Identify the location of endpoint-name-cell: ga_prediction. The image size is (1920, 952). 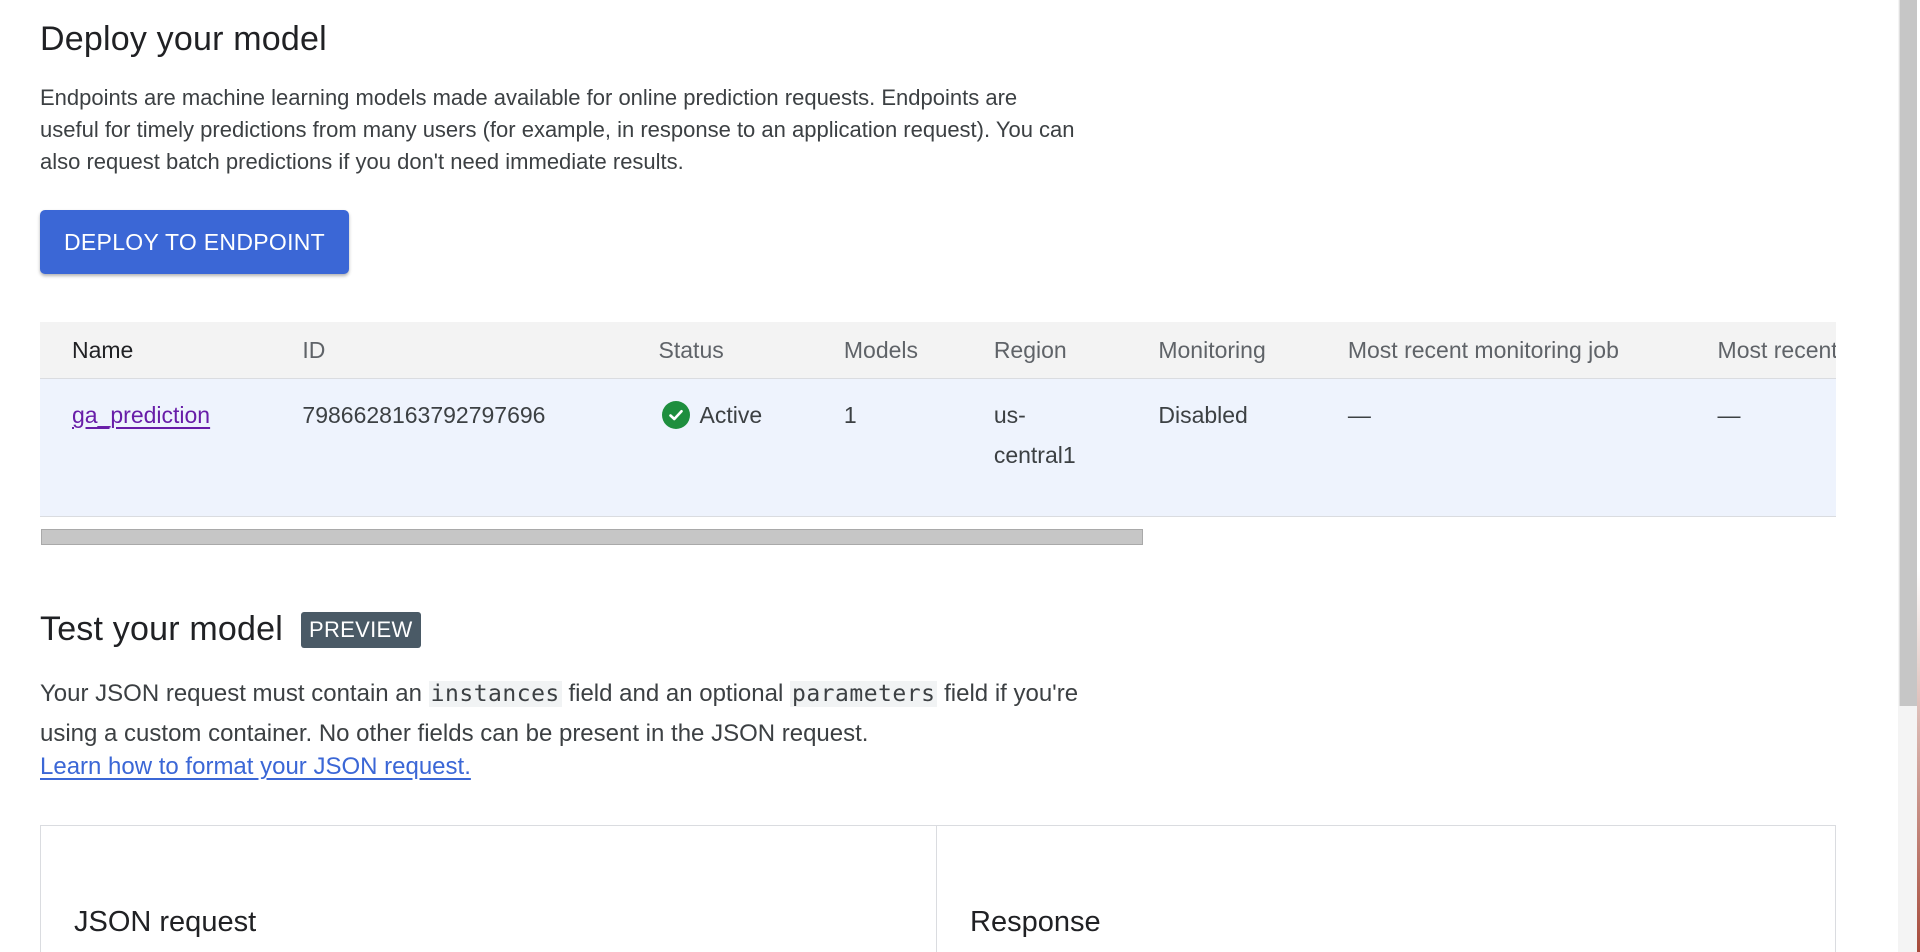
(171, 447).